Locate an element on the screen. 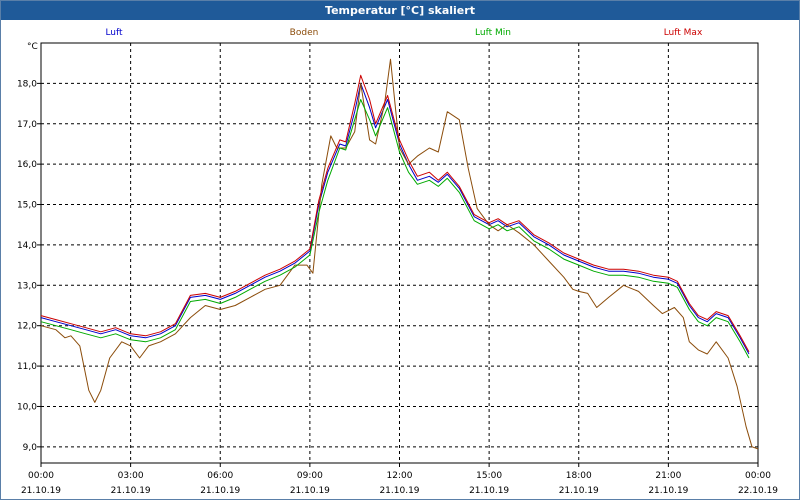 This screenshot has width=800, height=500. y-tick-label: 17,0 is located at coordinates (27, 125).